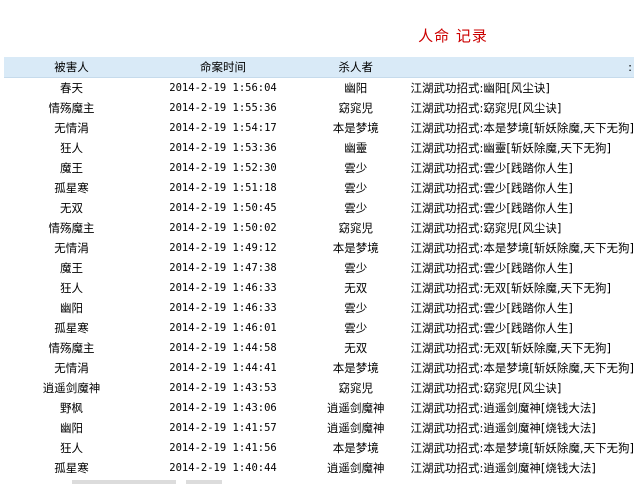 This screenshot has width=634, height=484. What do you see at coordinates (223, 148) in the screenshot?
I see `cell-time: 2014-2-19 1:53:36` at bounding box center [223, 148].